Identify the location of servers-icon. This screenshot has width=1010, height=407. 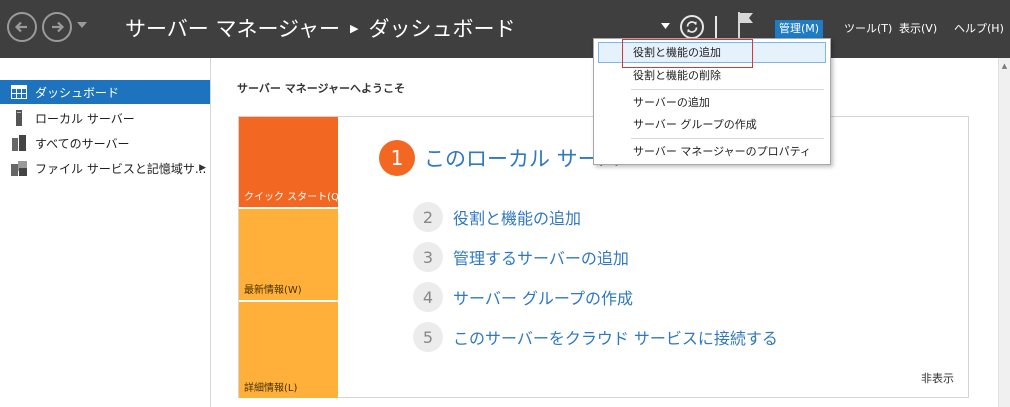
(19, 143).